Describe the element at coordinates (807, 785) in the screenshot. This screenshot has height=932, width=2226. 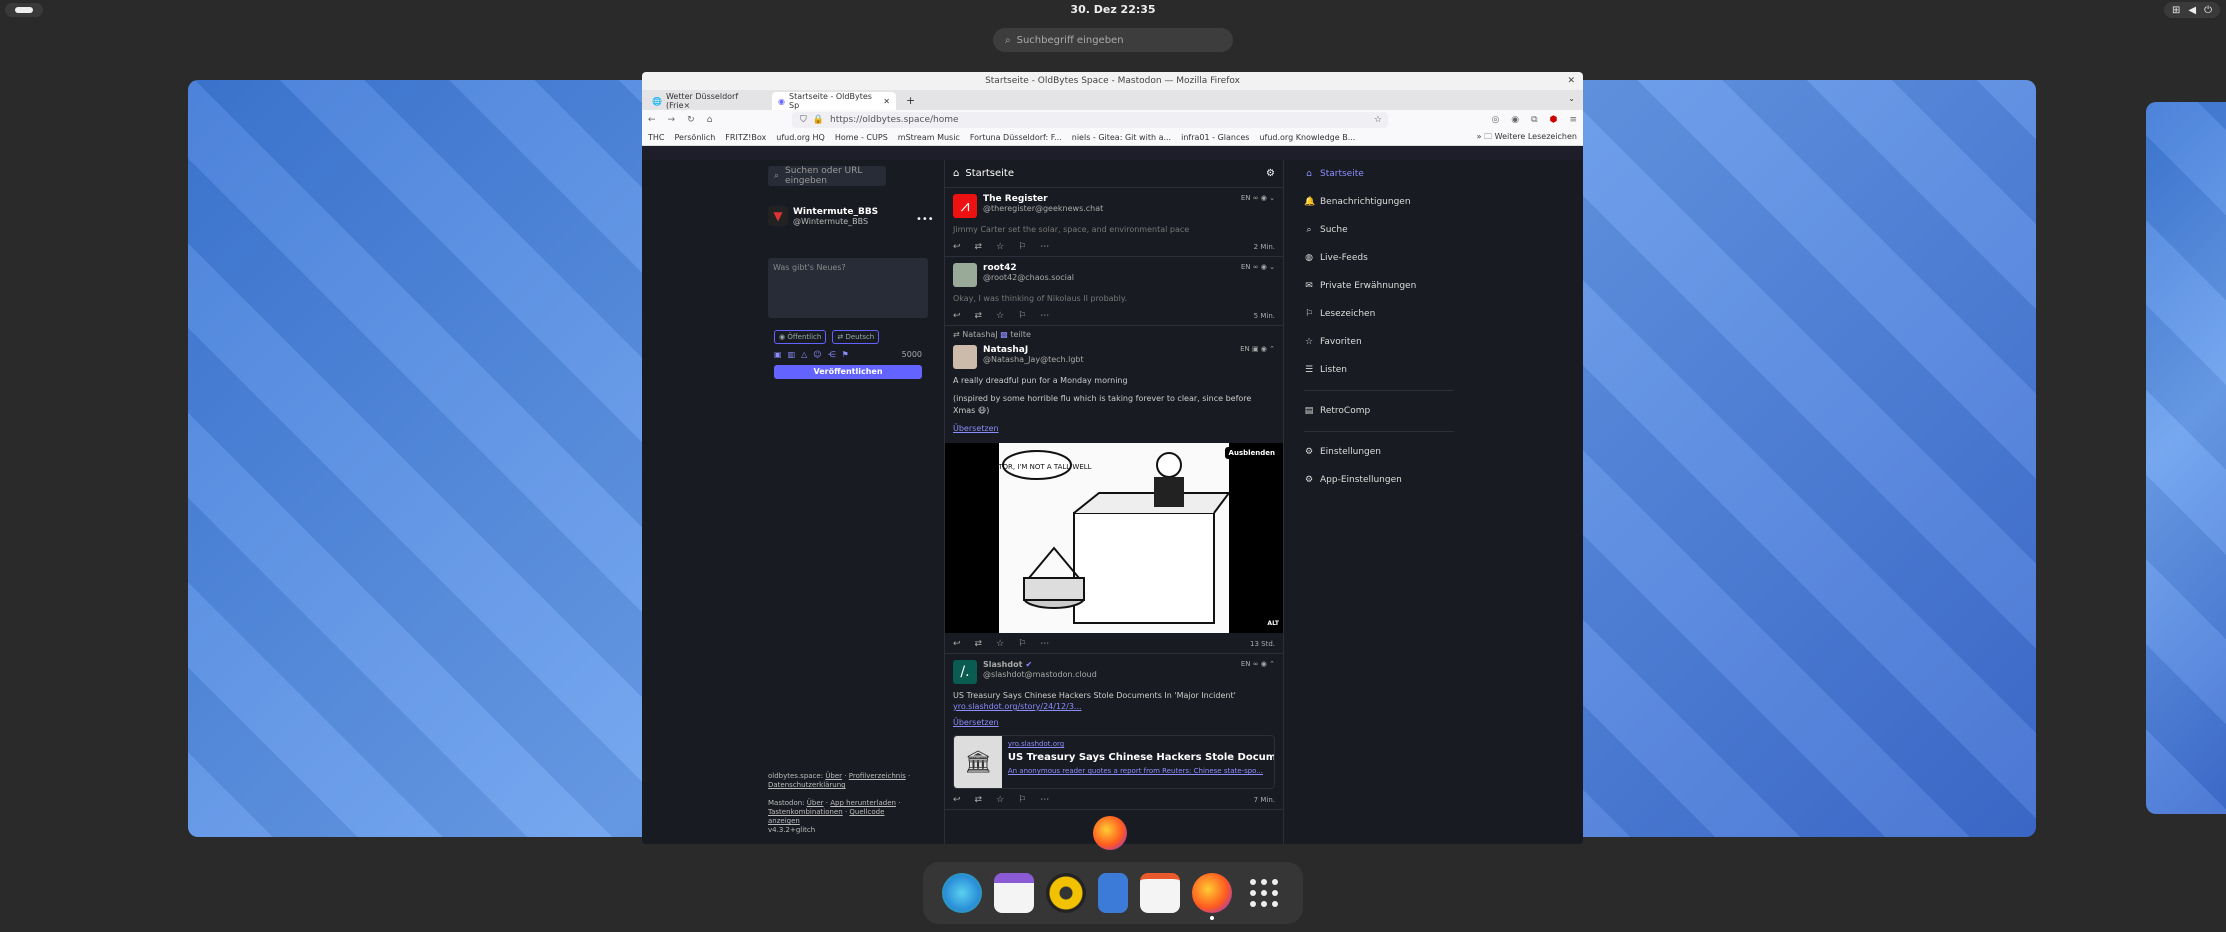
I see `footer-privacy: Datenschutzerklärung` at that location.